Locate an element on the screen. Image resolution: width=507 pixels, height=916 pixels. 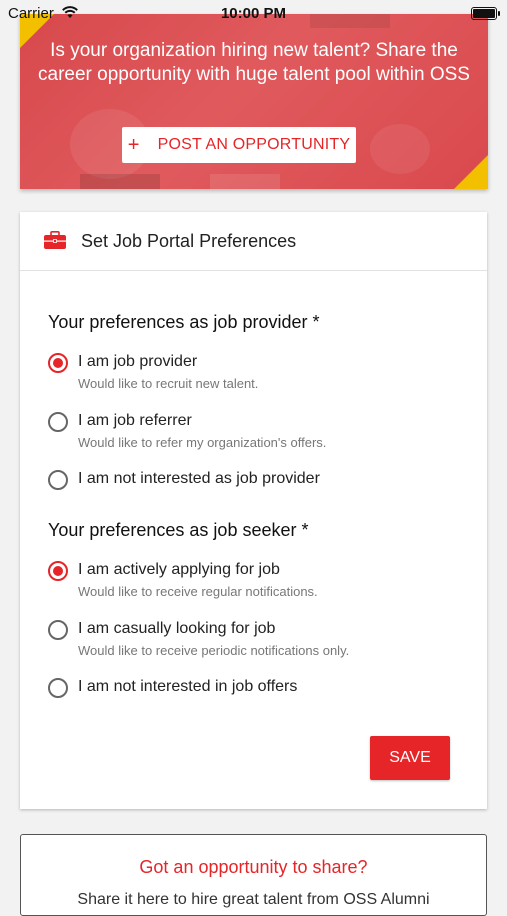
option-label: I am not interested as job provider is located at coordinates (199, 478).